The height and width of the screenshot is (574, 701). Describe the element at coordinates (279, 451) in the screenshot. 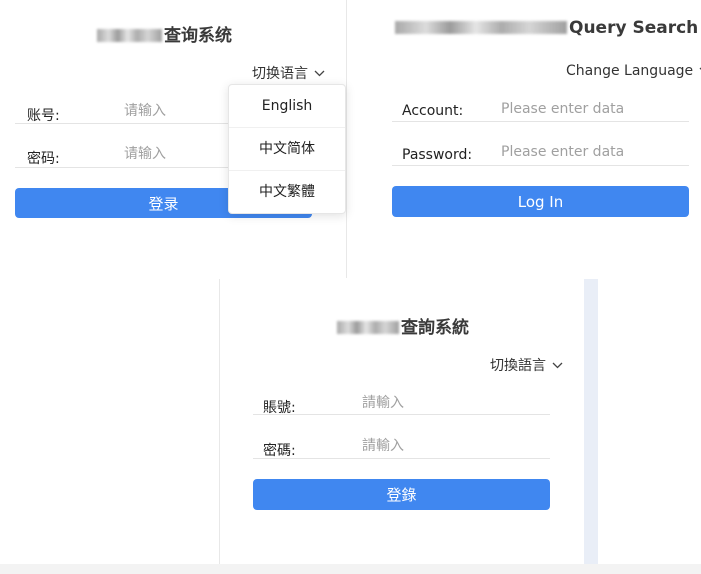

I see `password-label: 密碼:` at that location.